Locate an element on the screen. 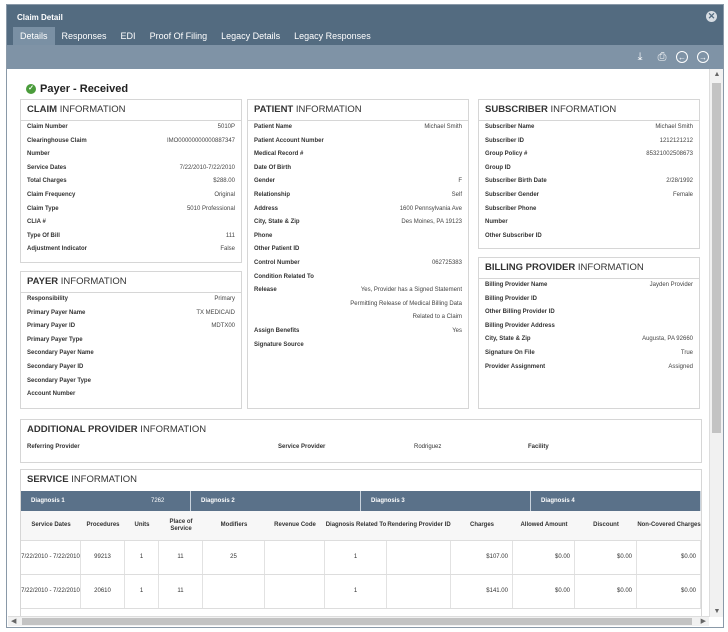  scroll-left-icon: ◀ is located at coordinates (13, 621).